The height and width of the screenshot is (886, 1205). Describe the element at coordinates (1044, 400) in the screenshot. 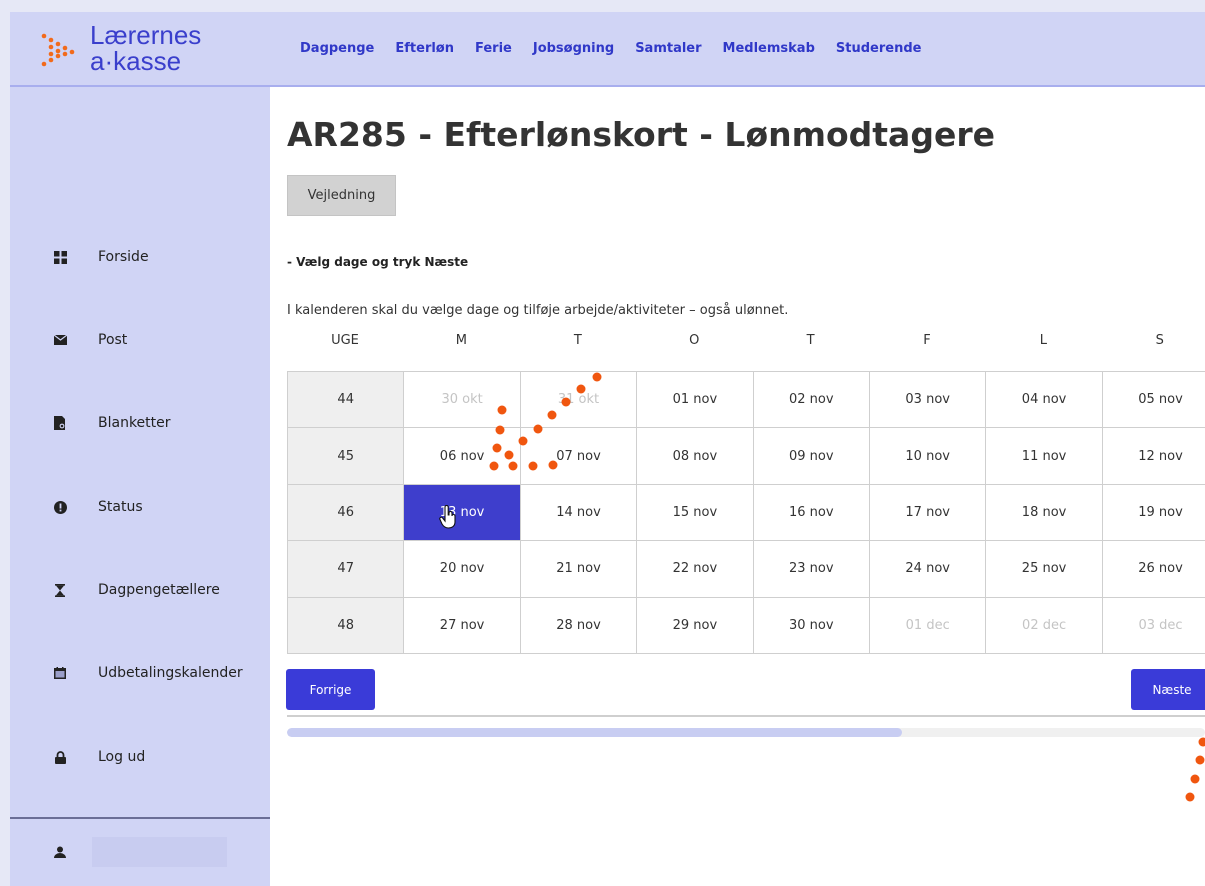

I see `calendar-day: 04 nov` at that location.